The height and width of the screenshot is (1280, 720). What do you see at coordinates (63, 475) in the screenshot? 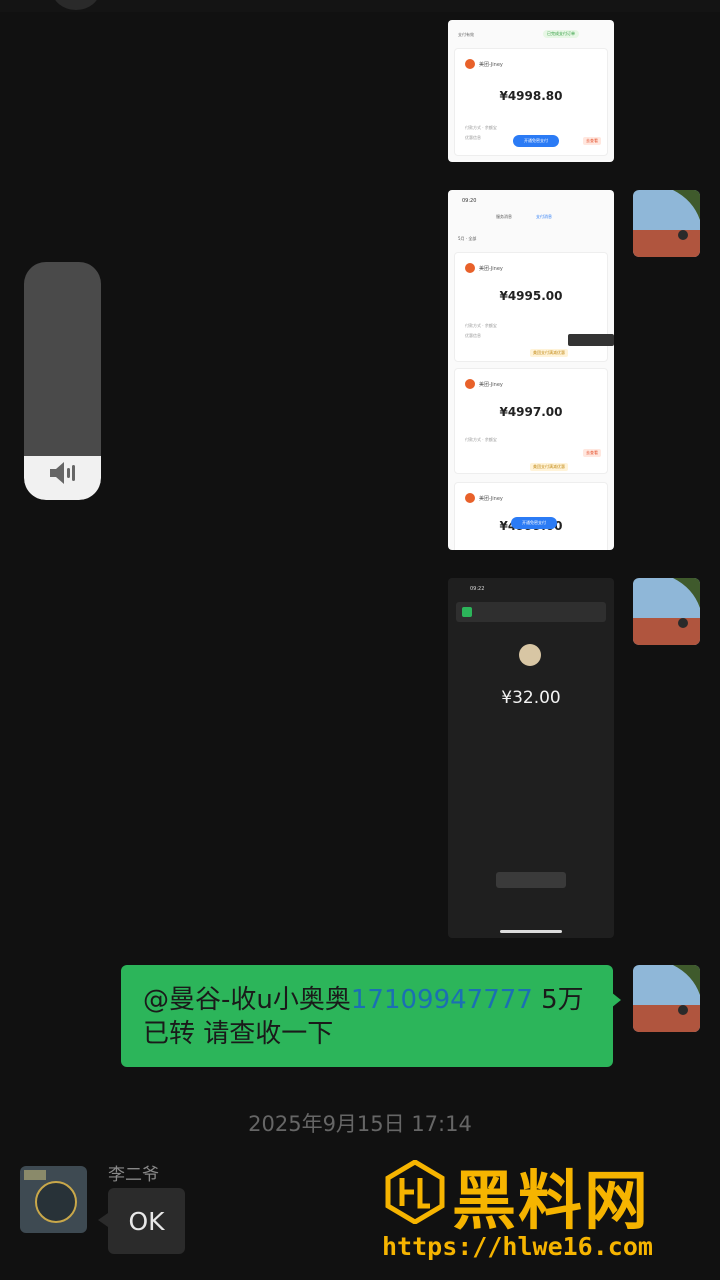
I see `speaker-icon` at bounding box center [63, 475].